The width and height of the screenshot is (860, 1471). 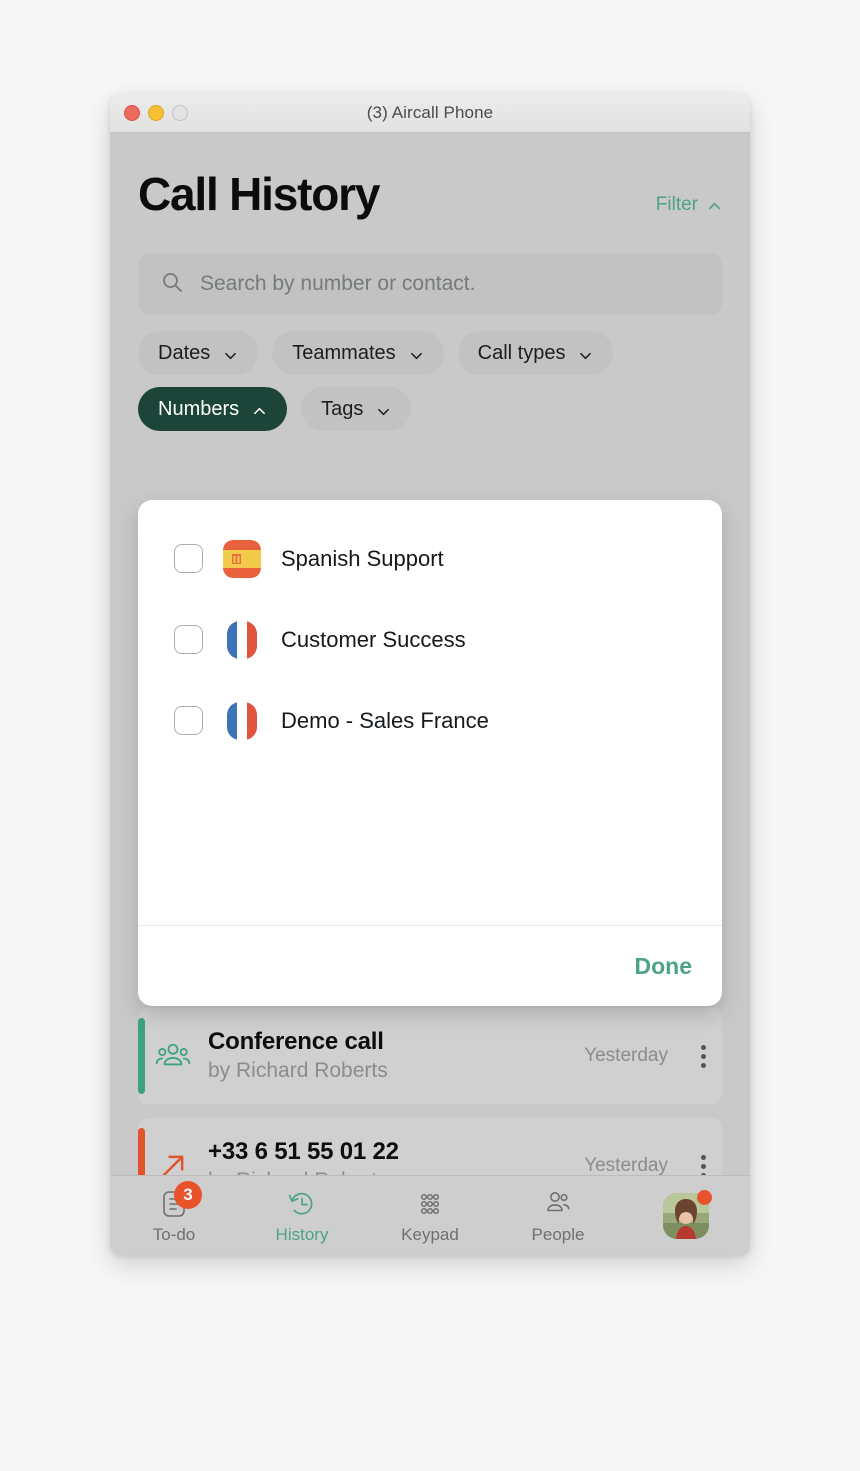 I want to click on call-subtitle: by Richard Roberts, so click(x=298, y=1070).